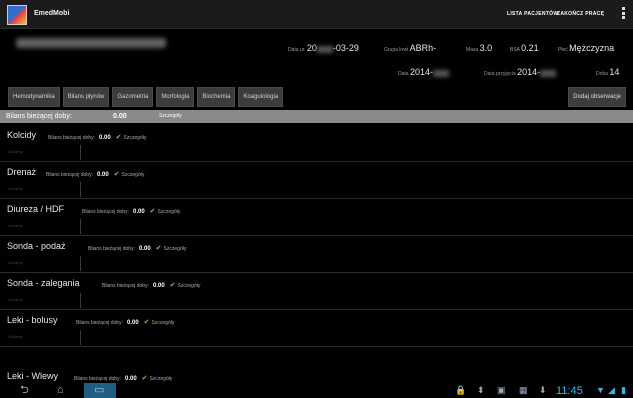  Describe the element at coordinates (569, 391) in the screenshot. I see `clock: 11:45` at that location.